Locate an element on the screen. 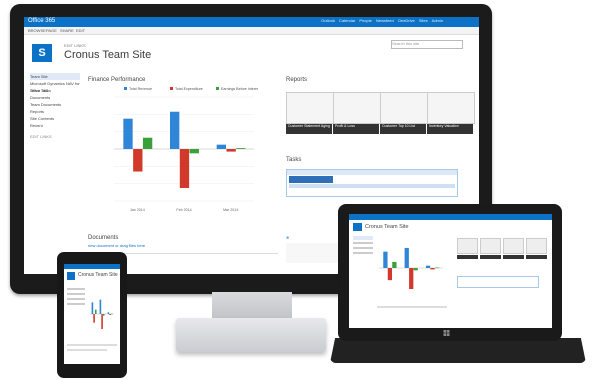  nav-item: Documents is located at coordinates (55, 97).